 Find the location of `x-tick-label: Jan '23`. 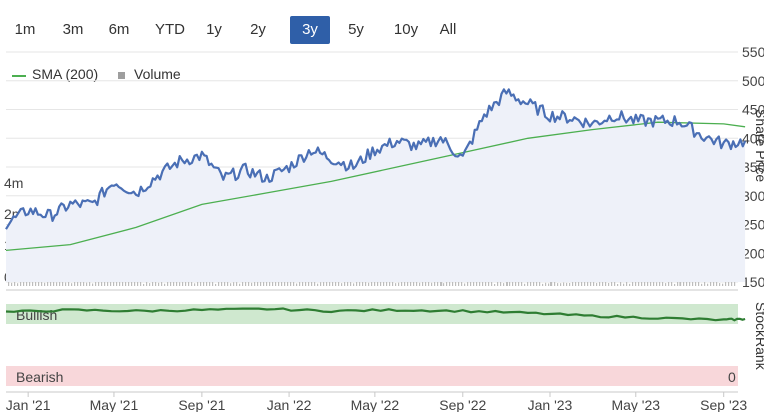

x-tick-label: Jan '23 is located at coordinates (550, 404).